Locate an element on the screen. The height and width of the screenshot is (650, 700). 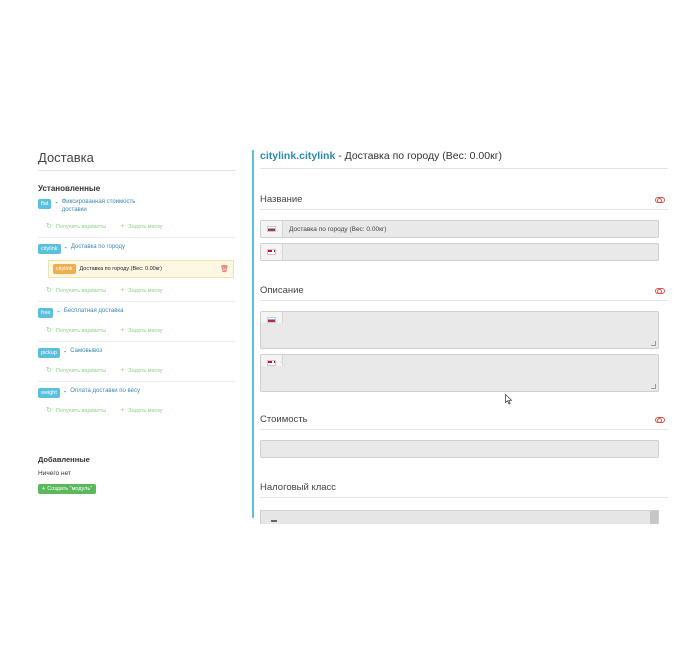
page-title: Доставка is located at coordinates (137, 160).